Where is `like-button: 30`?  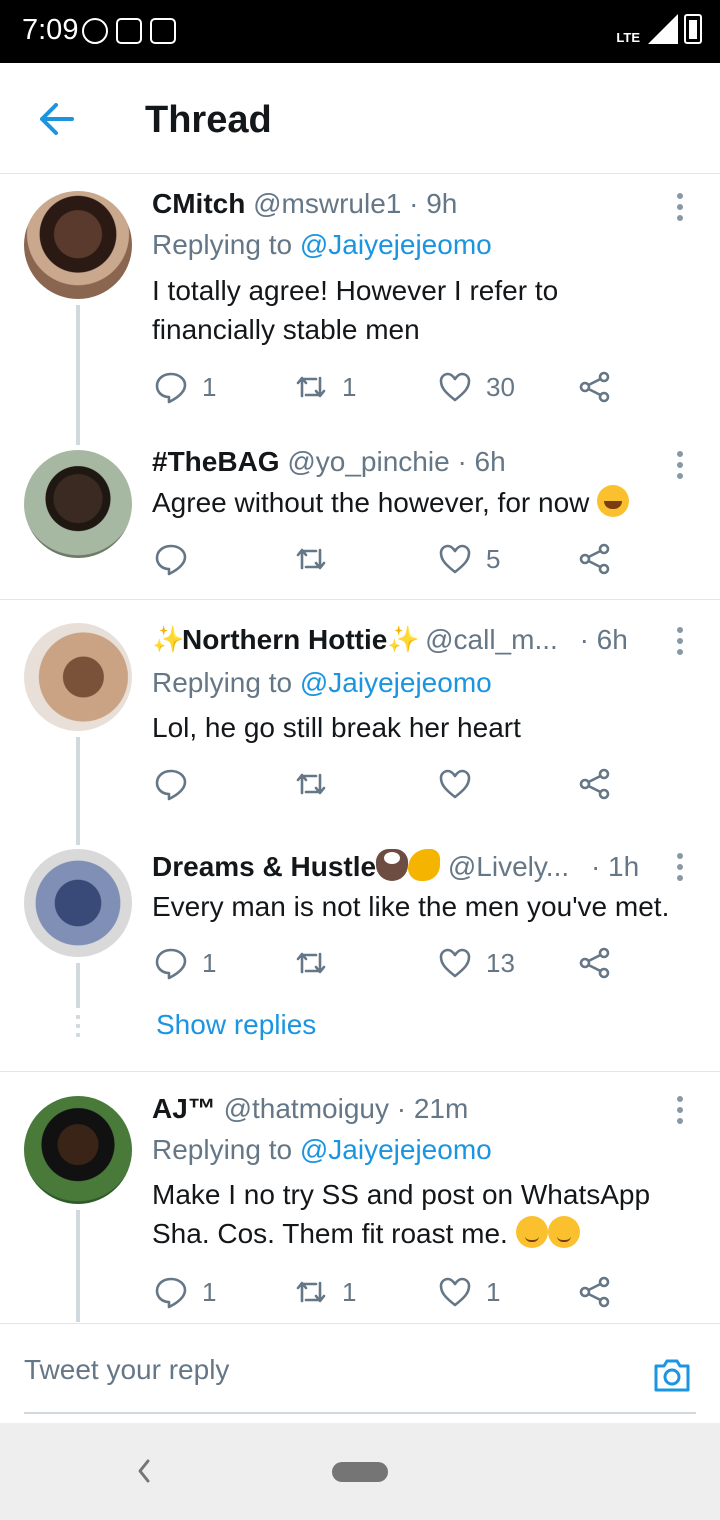
like-button: 30 is located at coordinates (476, 387).